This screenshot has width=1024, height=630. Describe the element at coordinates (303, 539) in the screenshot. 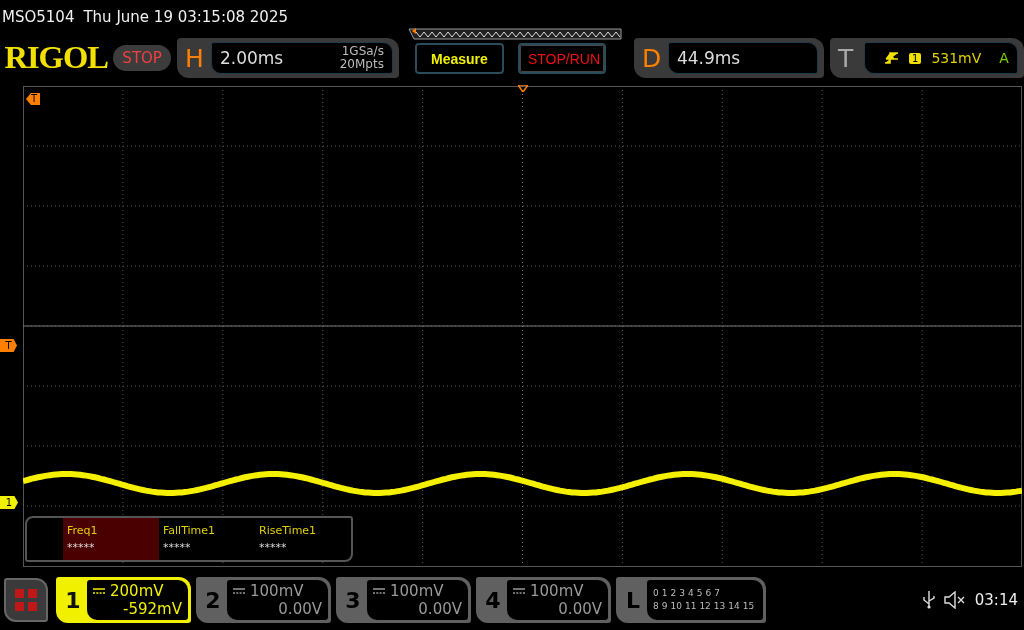

I see `measurement-item: RiseTime1 *****` at that location.